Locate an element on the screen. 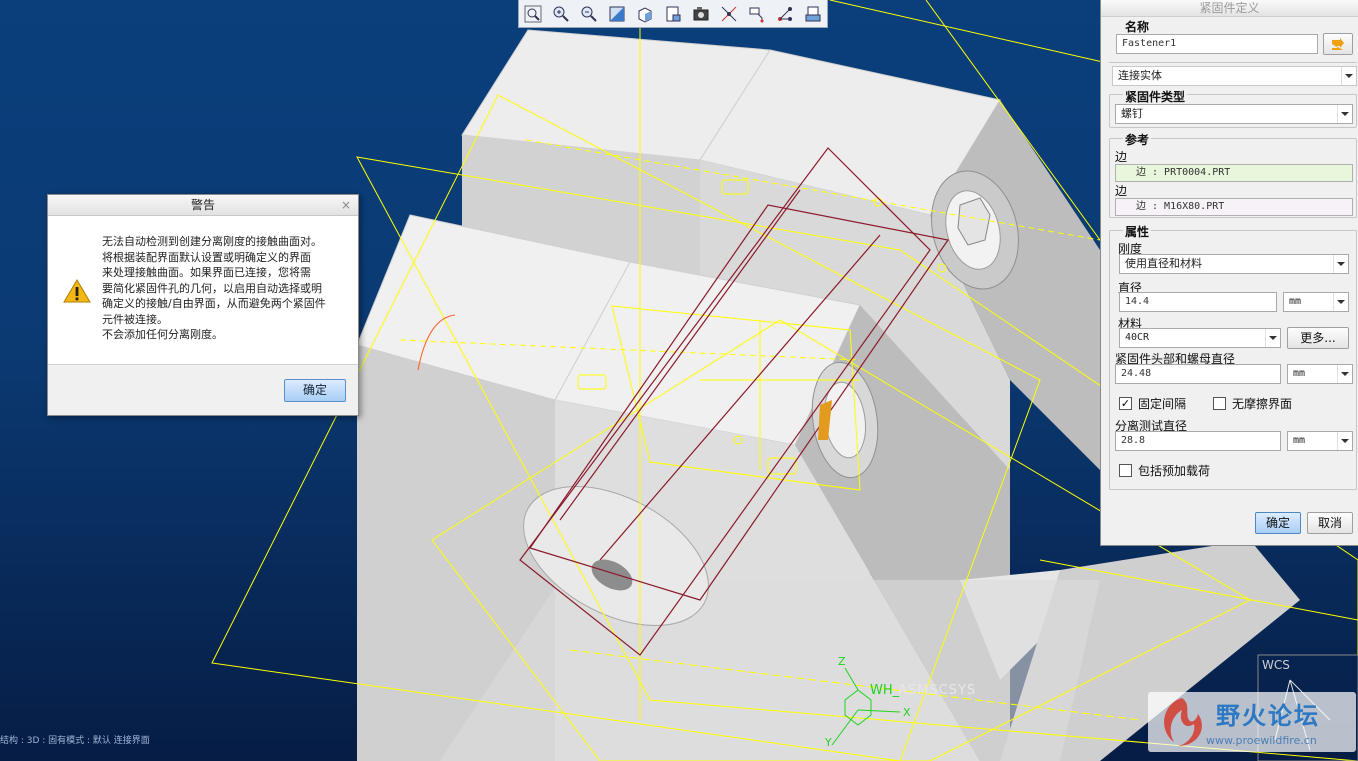  arrow-icon is located at coordinates (1338, 44).